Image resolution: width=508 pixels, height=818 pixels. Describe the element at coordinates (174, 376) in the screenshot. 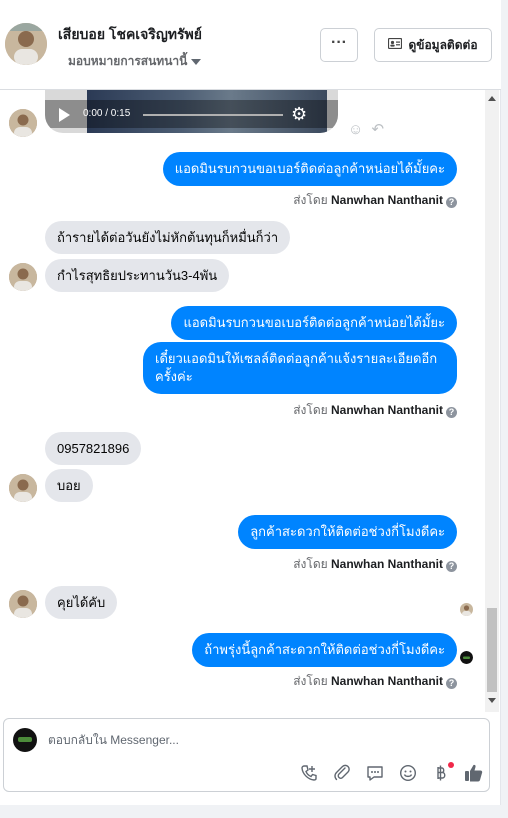

I see `message-line: ครั้งค่ะ` at that location.